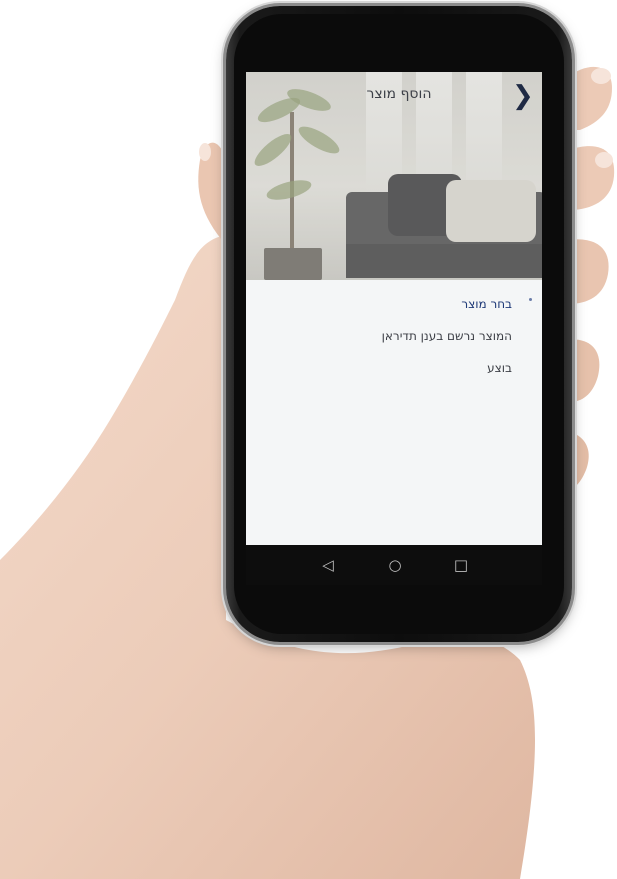 This screenshot has height=879, width=617. What do you see at coordinates (461, 565) in the screenshot?
I see `square-recents-icon: □` at bounding box center [461, 565].